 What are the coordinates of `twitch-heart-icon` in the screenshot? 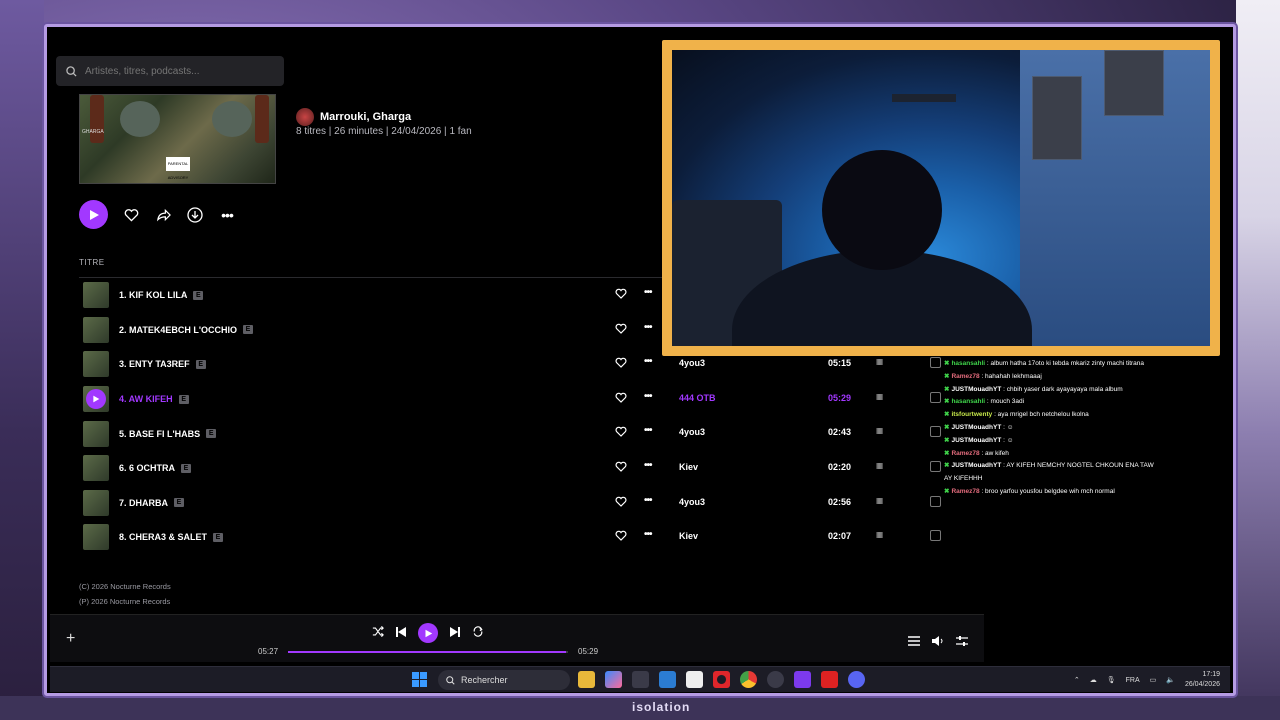 It's located at (802, 679).